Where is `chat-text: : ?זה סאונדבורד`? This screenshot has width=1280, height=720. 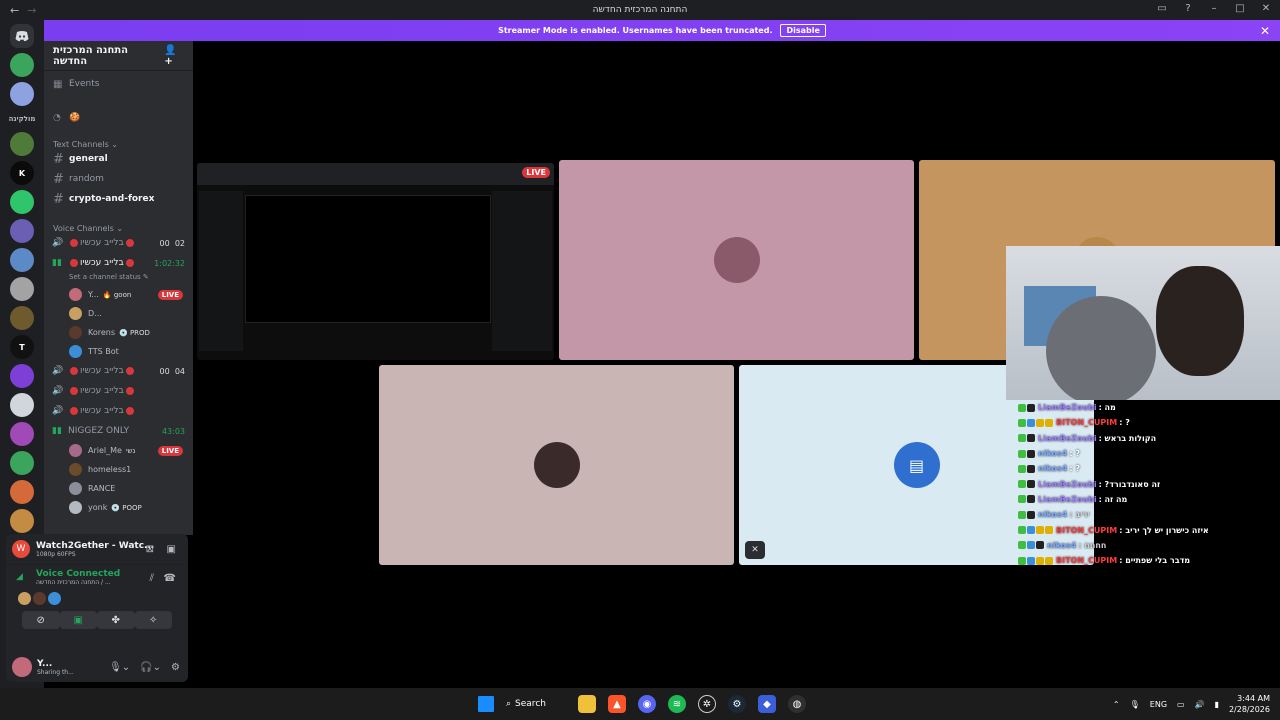
chat-text: : ?זה סאונדבורד is located at coordinates (1129, 484).